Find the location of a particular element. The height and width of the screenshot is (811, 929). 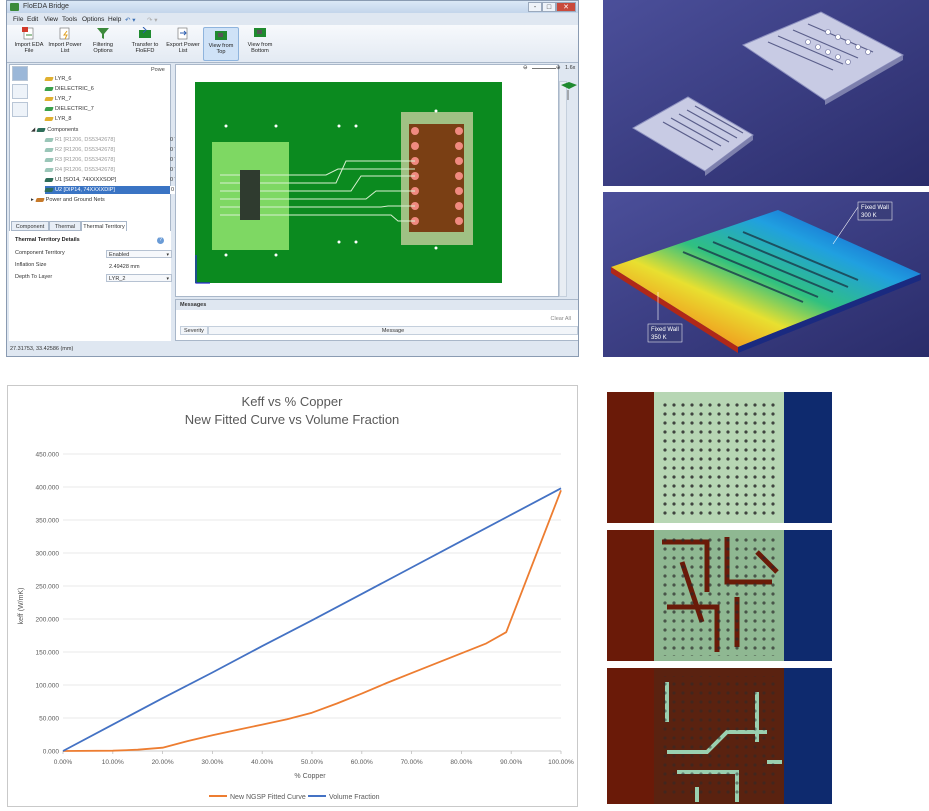

menu-tools: Tools is located at coordinates (69, 19).